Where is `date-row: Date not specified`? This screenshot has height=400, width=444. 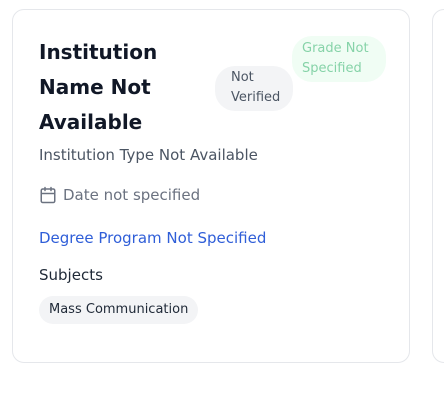
date-row: Date not specified is located at coordinates (119, 195).